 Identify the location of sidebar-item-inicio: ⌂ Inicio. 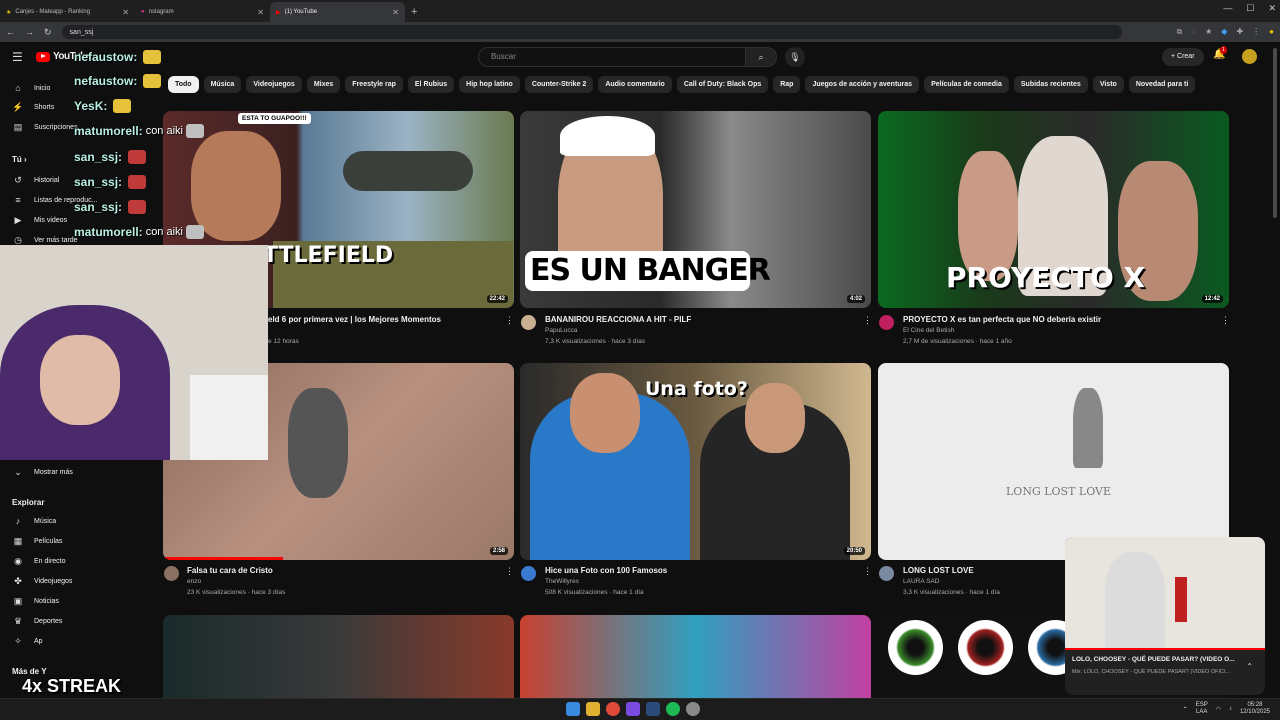
(31, 88).